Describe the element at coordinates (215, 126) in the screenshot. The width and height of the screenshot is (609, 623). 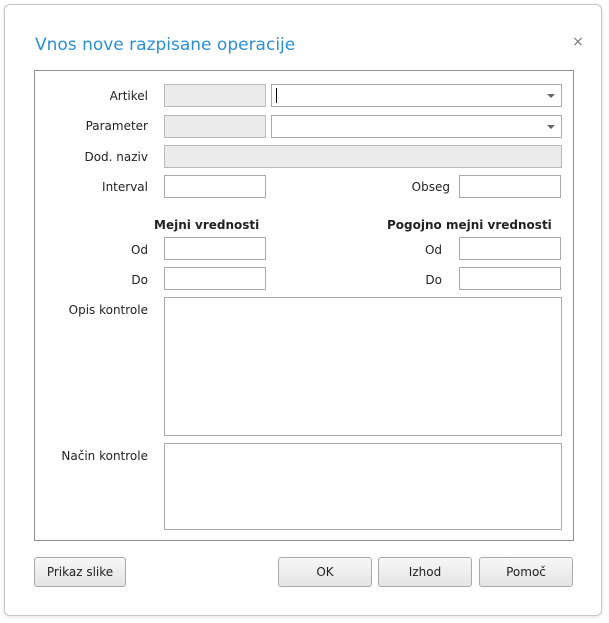
I see `parameter-code-field` at that location.